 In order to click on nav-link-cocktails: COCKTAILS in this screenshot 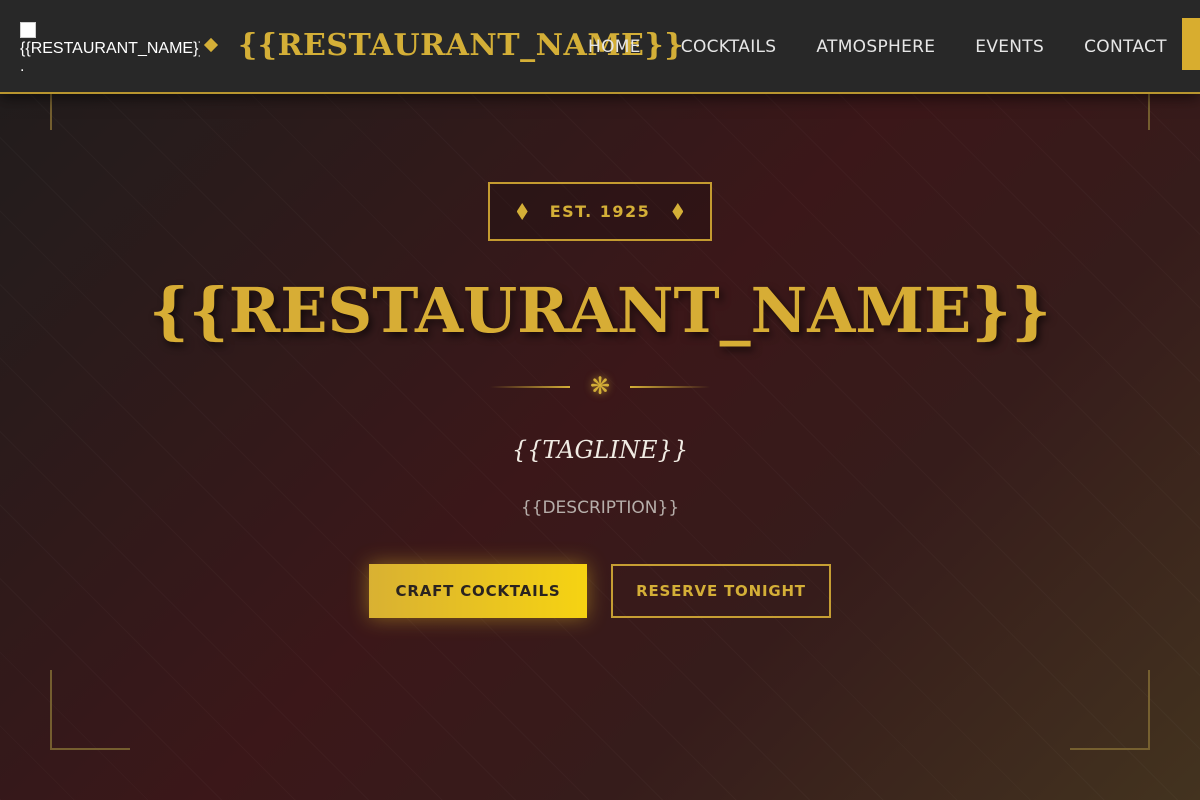, I will do `click(729, 47)`.